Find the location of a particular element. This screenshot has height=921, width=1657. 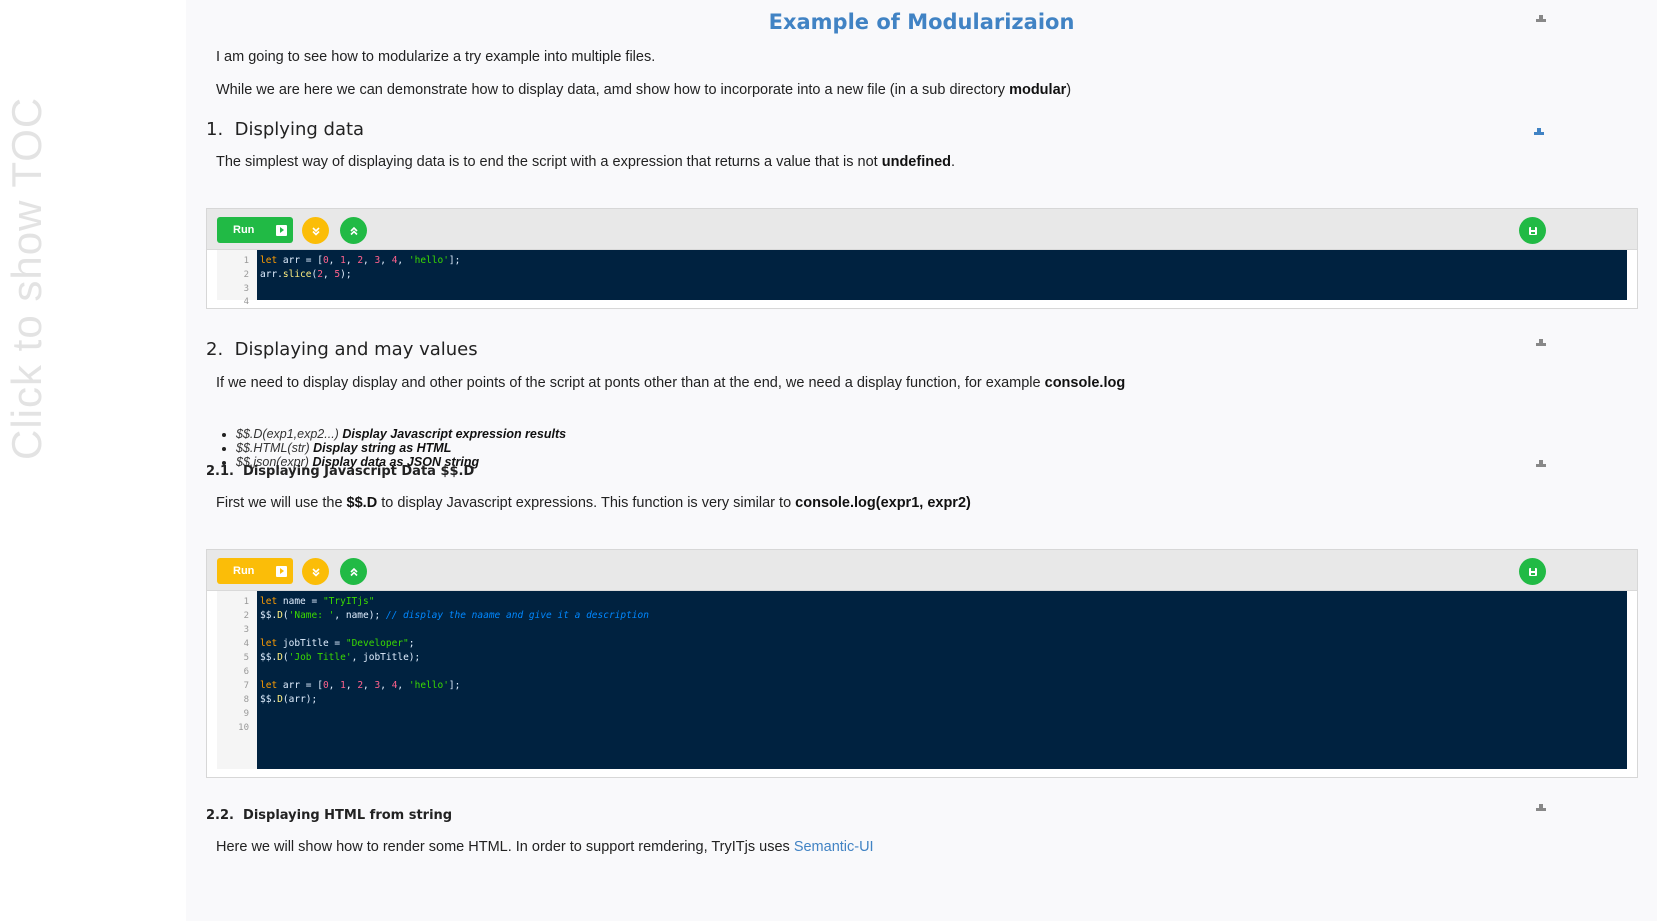

section-2-1-heading: 2.1. Displaying Javascript Data $$.D is located at coordinates (340, 471).